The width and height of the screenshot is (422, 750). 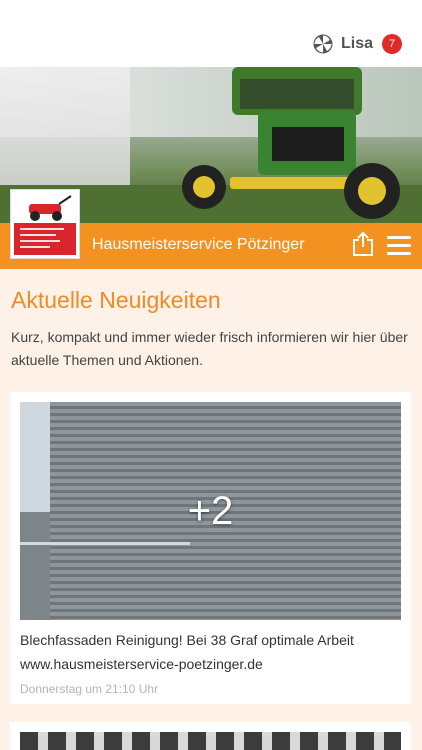 I want to click on lawnmower-logo-icon, so click(x=50, y=208).